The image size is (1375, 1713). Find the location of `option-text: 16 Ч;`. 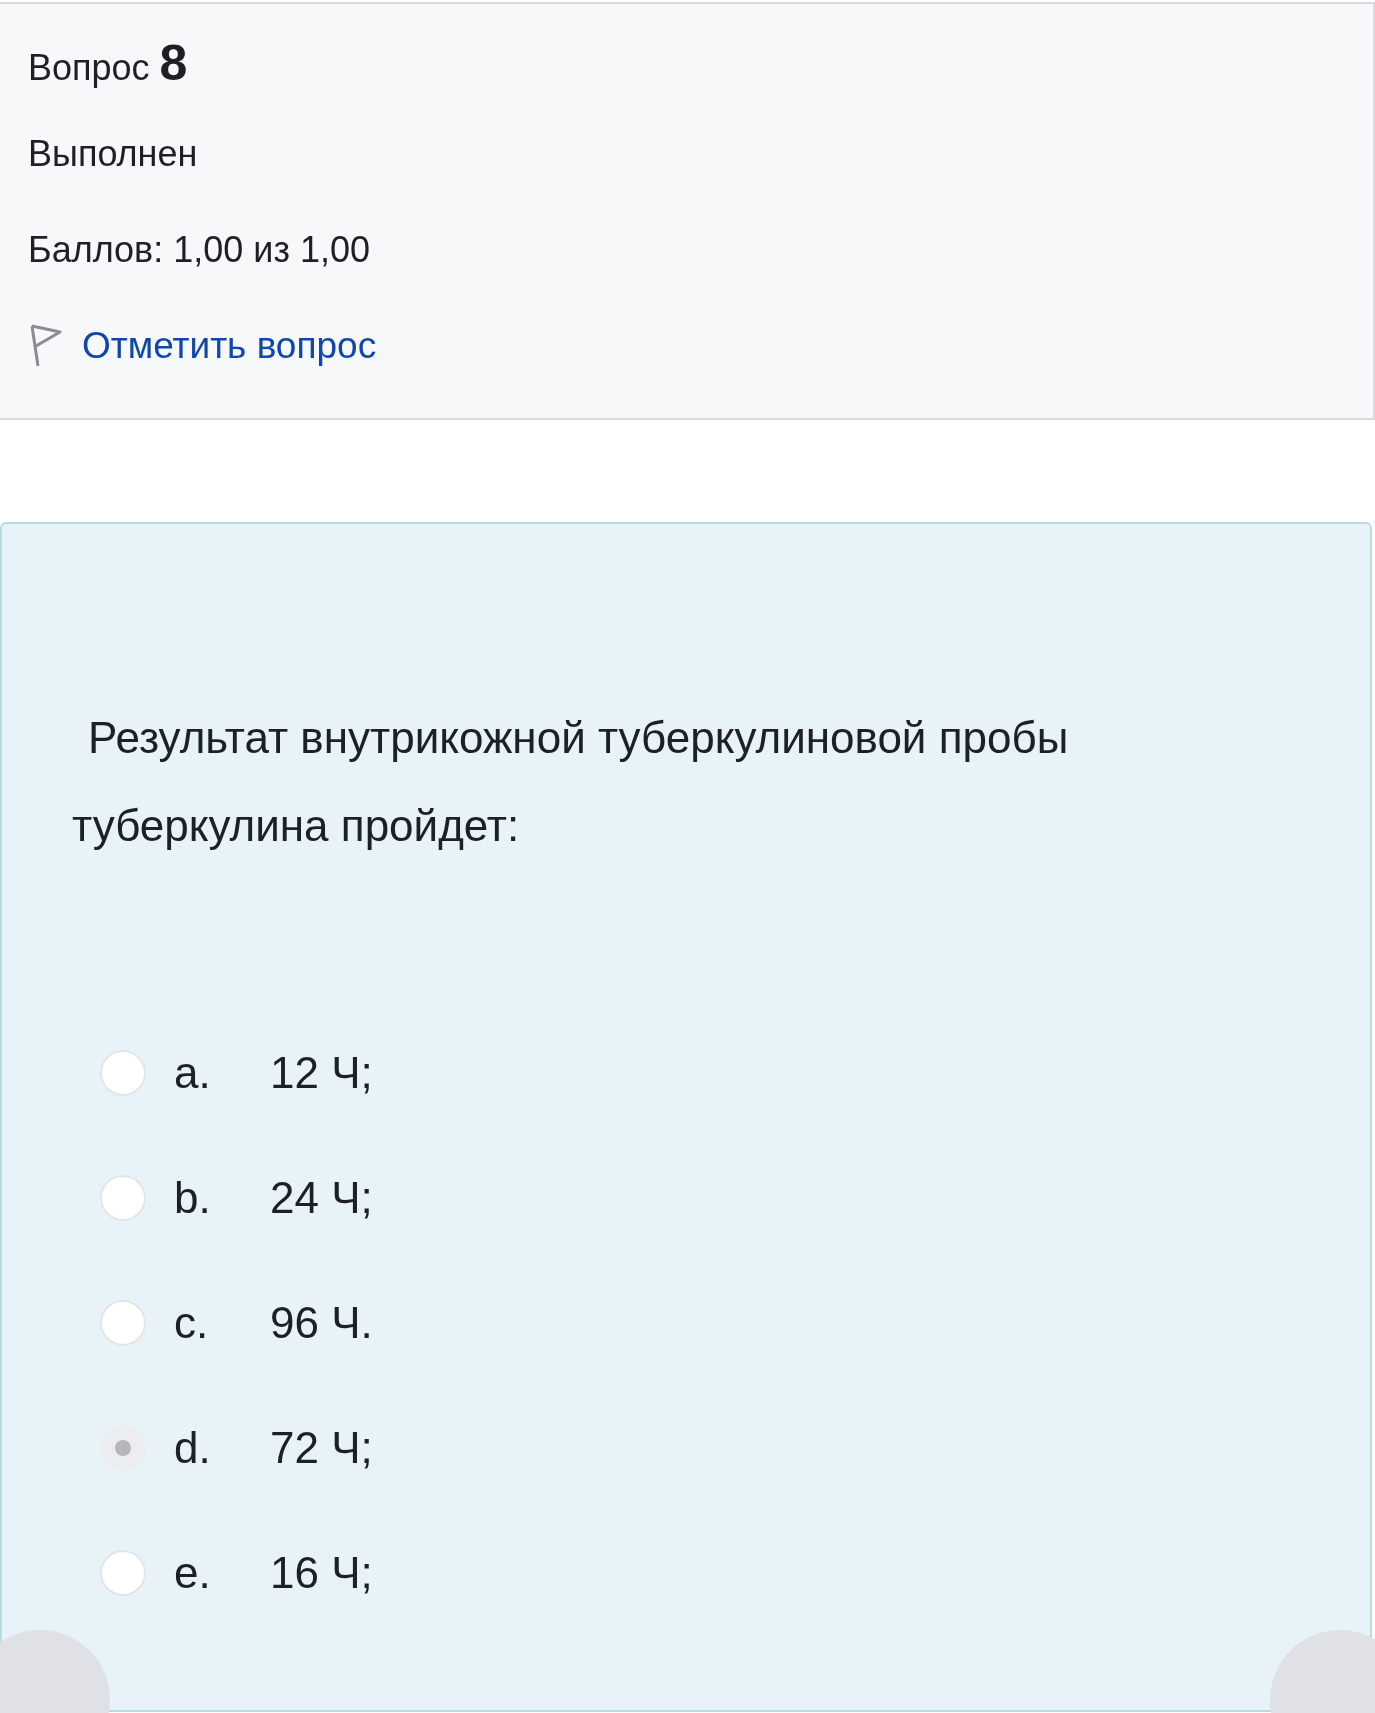

option-text: 16 Ч; is located at coordinates (321, 1572).